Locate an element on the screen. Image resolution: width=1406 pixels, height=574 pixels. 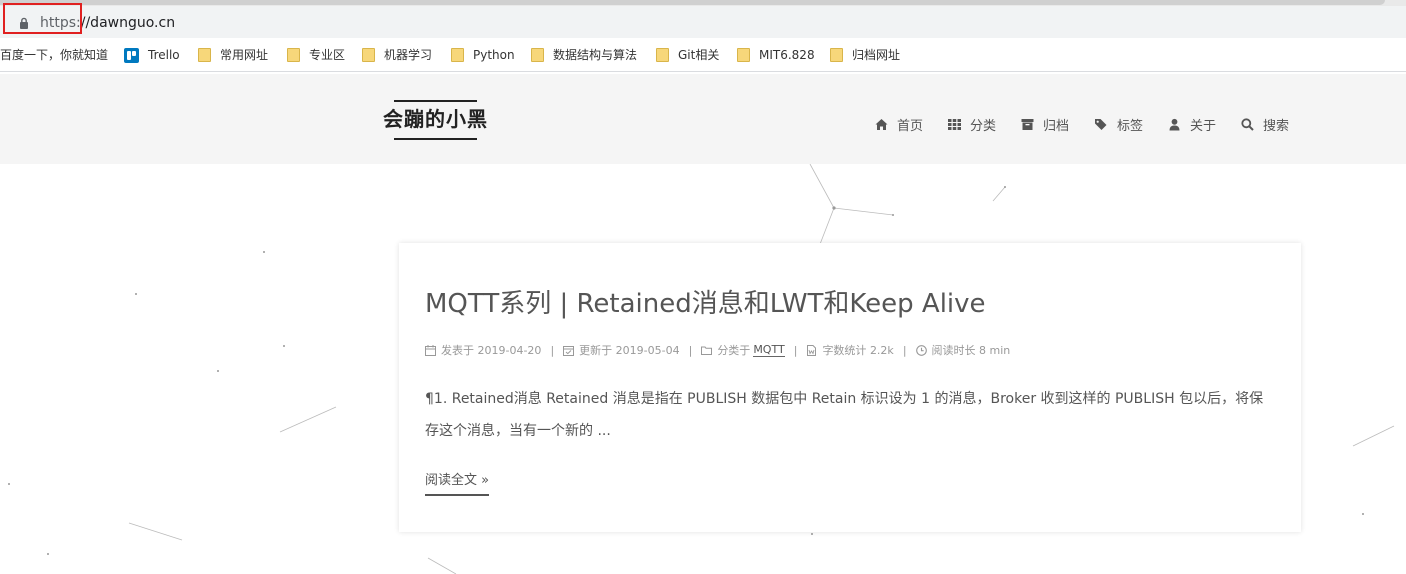
bookmark-label: Git相关 is located at coordinates (699, 55).